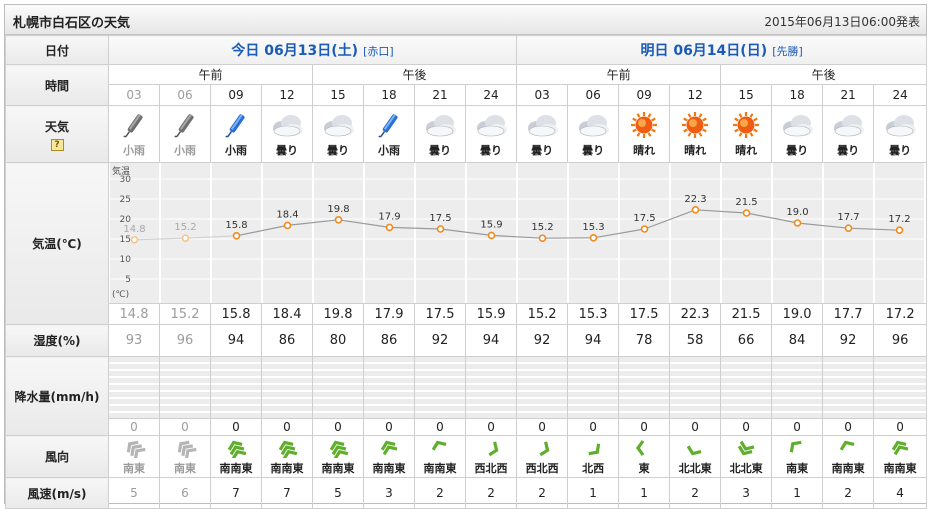 This screenshot has height=509, width=935. What do you see at coordinates (287, 95) in the screenshot?
I see `hour-cell: 12` at bounding box center [287, 95].